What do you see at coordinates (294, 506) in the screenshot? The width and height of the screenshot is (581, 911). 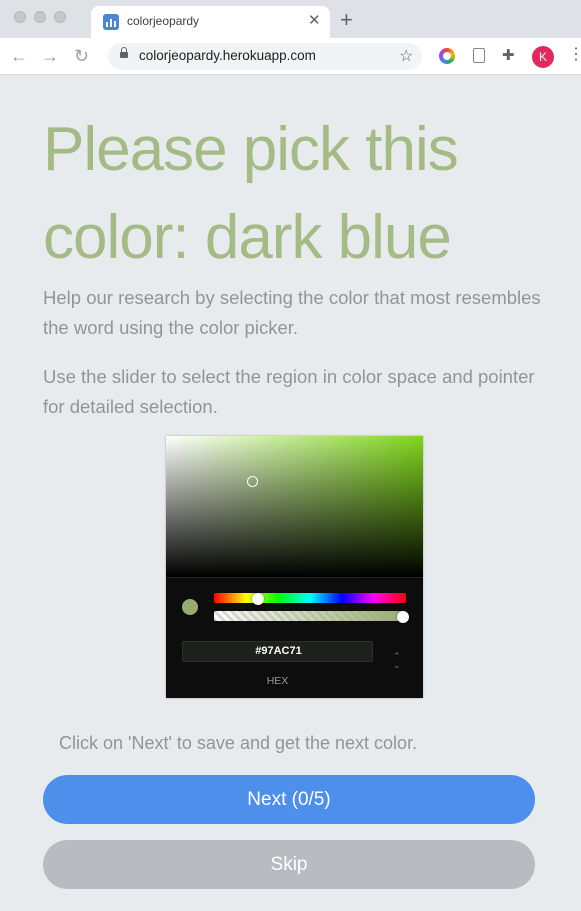 I see `saturation-area` at bounding box center [294, 506].